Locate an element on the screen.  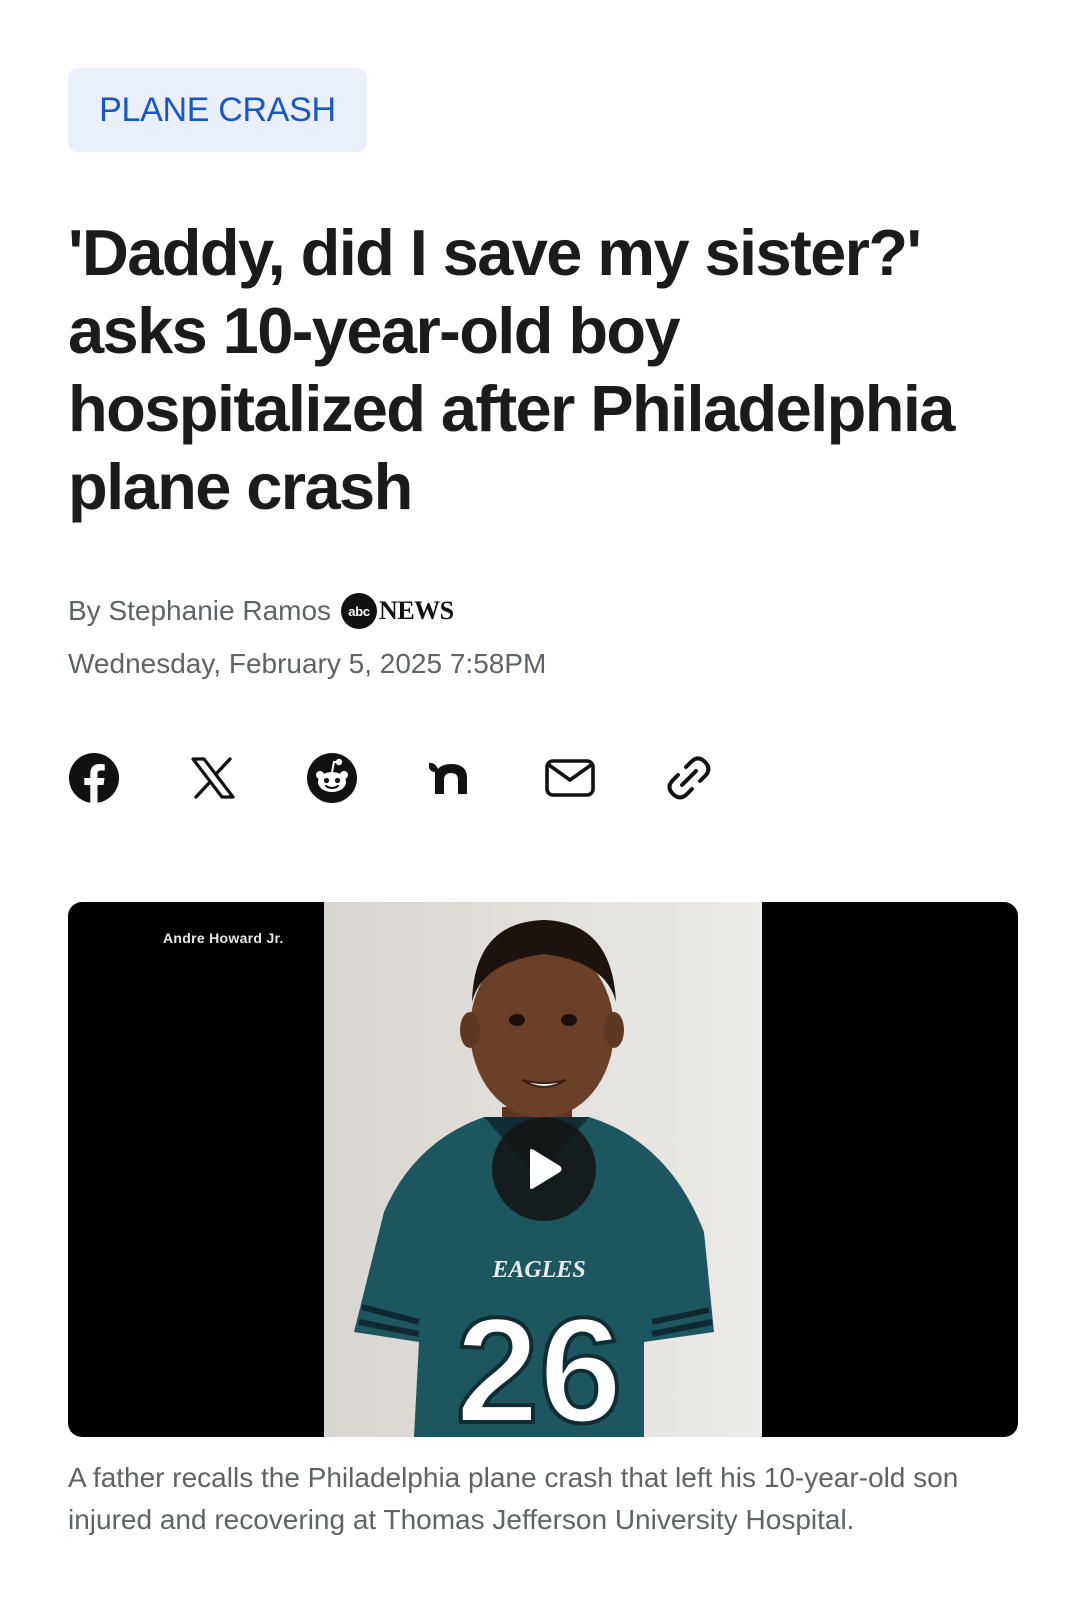
photo-credit: Andre Howard Jr. is located at coordinates (223, 938).